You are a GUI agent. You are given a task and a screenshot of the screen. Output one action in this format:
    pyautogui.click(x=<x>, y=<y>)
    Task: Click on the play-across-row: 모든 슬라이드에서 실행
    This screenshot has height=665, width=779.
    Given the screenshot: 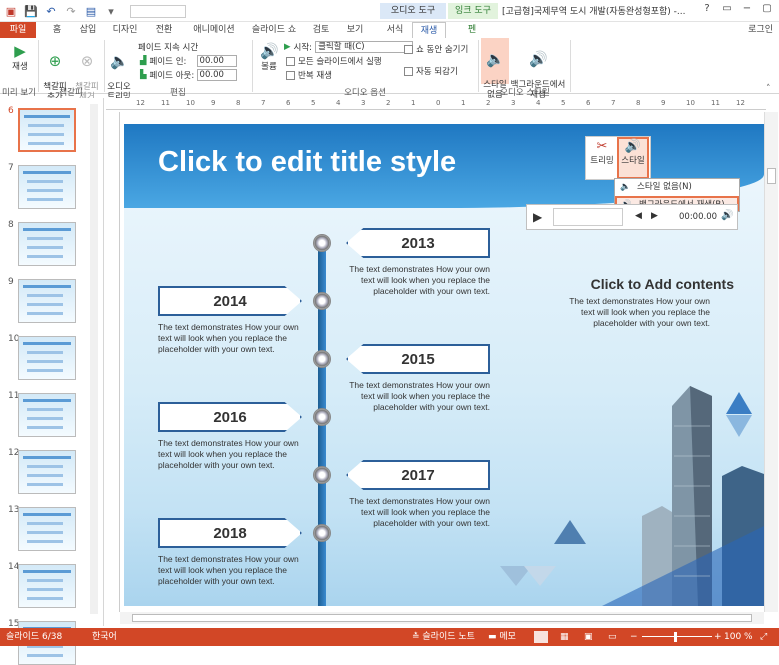 What is the action you would take?
    pyautogui.click(x=334, y=61)
    